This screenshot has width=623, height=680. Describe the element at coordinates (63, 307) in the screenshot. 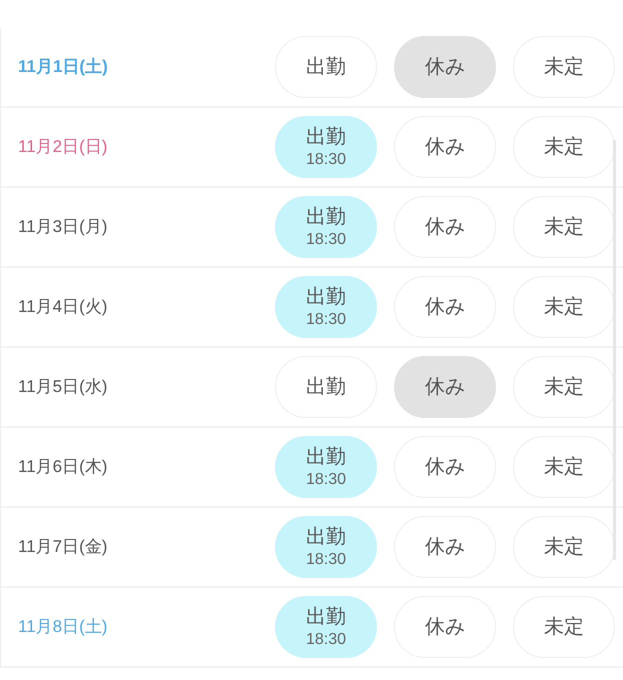

I see `date-label: 11月4日(火)` at that location.